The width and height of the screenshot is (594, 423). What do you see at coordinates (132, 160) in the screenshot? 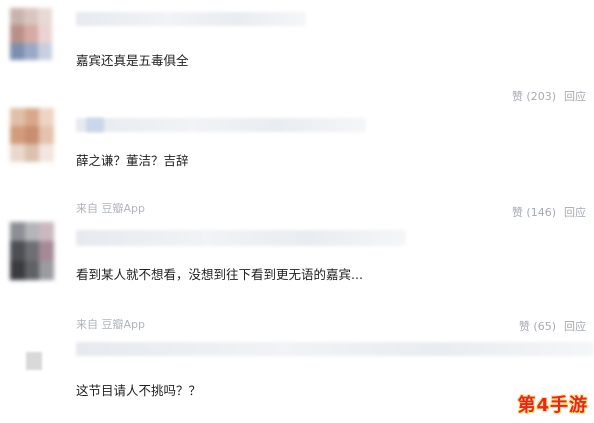
I see `comment-text: 薛之谦？董洁？吉辞` at bounding box center [132, 160].